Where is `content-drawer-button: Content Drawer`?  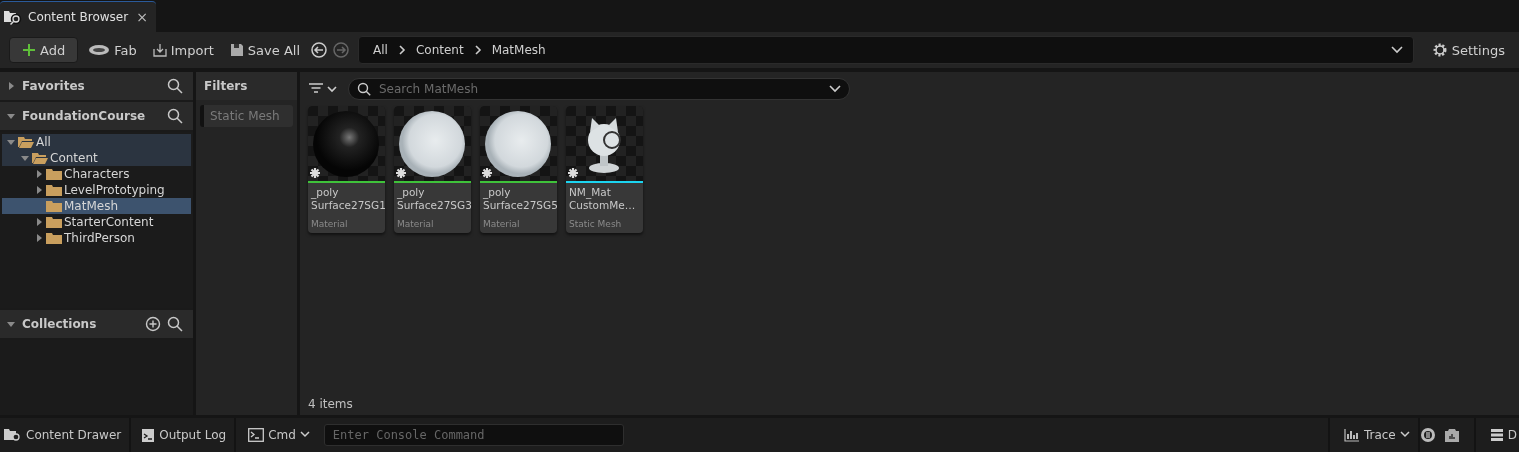
content-drawer-button: Content Drawer is located at coordinates (66, 435).